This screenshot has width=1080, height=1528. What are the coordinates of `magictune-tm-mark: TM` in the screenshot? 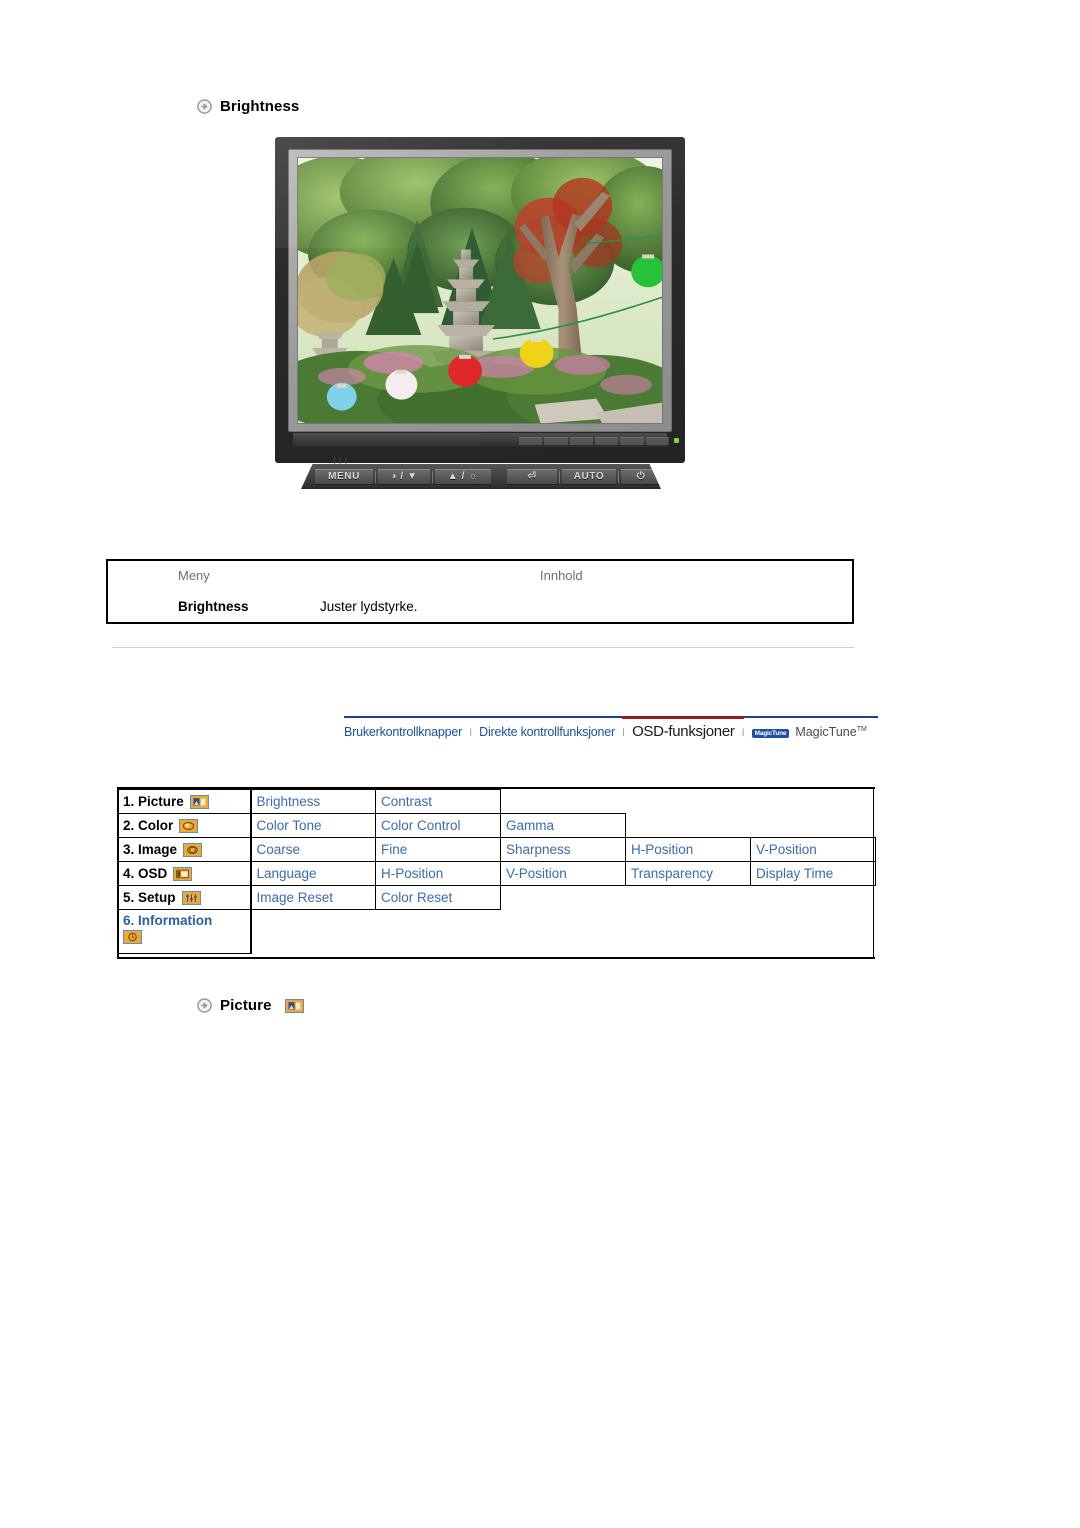 It's located at (861, 729).